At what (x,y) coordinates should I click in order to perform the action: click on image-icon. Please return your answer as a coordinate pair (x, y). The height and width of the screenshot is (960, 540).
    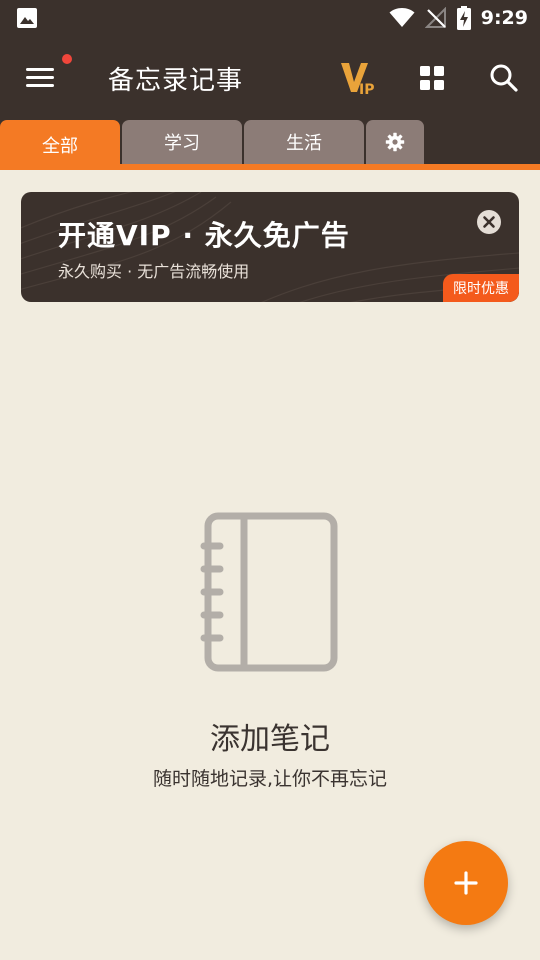
    Looking at the image, I should click on (27, 18).